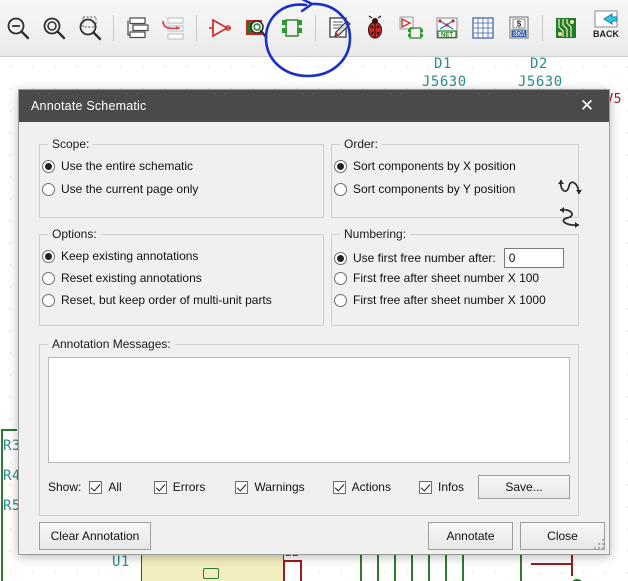 The image size is (628, 581). I want to click on dialog-titlebar: Annotate Schematic ✕, so click(314, 106).